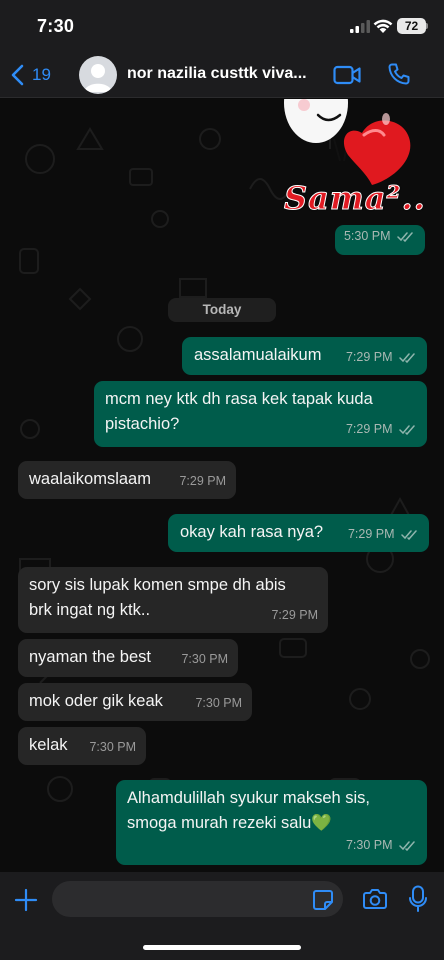 The image size is (444, 960). What do you see at coordinates (56, 26) in the screenshot?
I see `status-time: 7:30` at bounding box center [56, 26].